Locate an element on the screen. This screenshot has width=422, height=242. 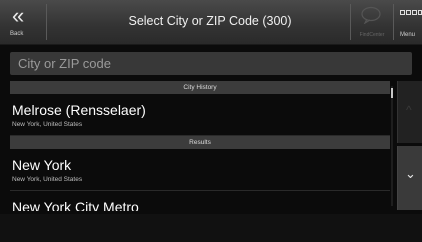
chevron-down-icon: ⌄ is located at coordinates (410, 173).